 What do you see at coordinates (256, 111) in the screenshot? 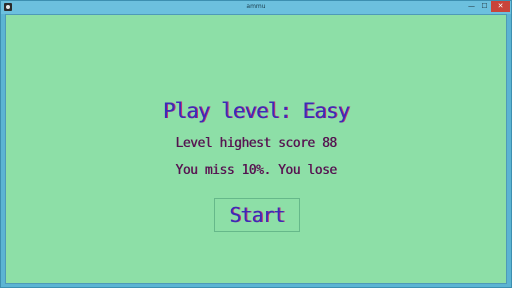
I see `level-title: Play level: Easy` at bounding box center [256, 111].